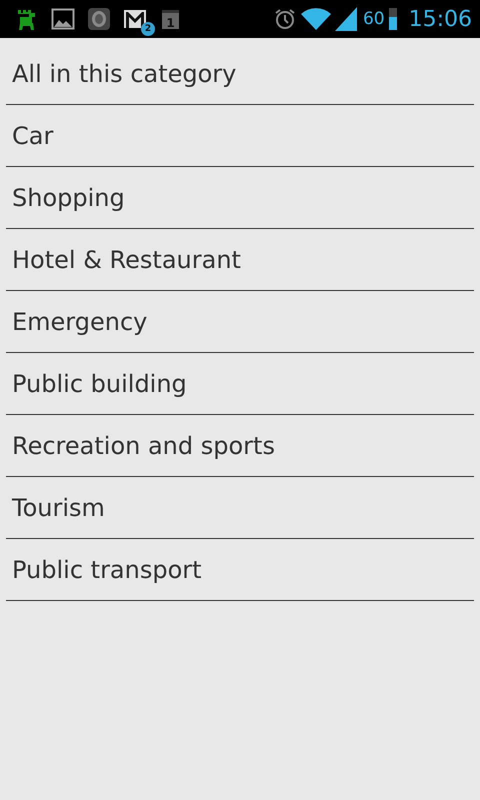 The width and height of the screenshot is (480, 800). I want to click on category-item: Hotel & Restaurant, so click(240, 260).